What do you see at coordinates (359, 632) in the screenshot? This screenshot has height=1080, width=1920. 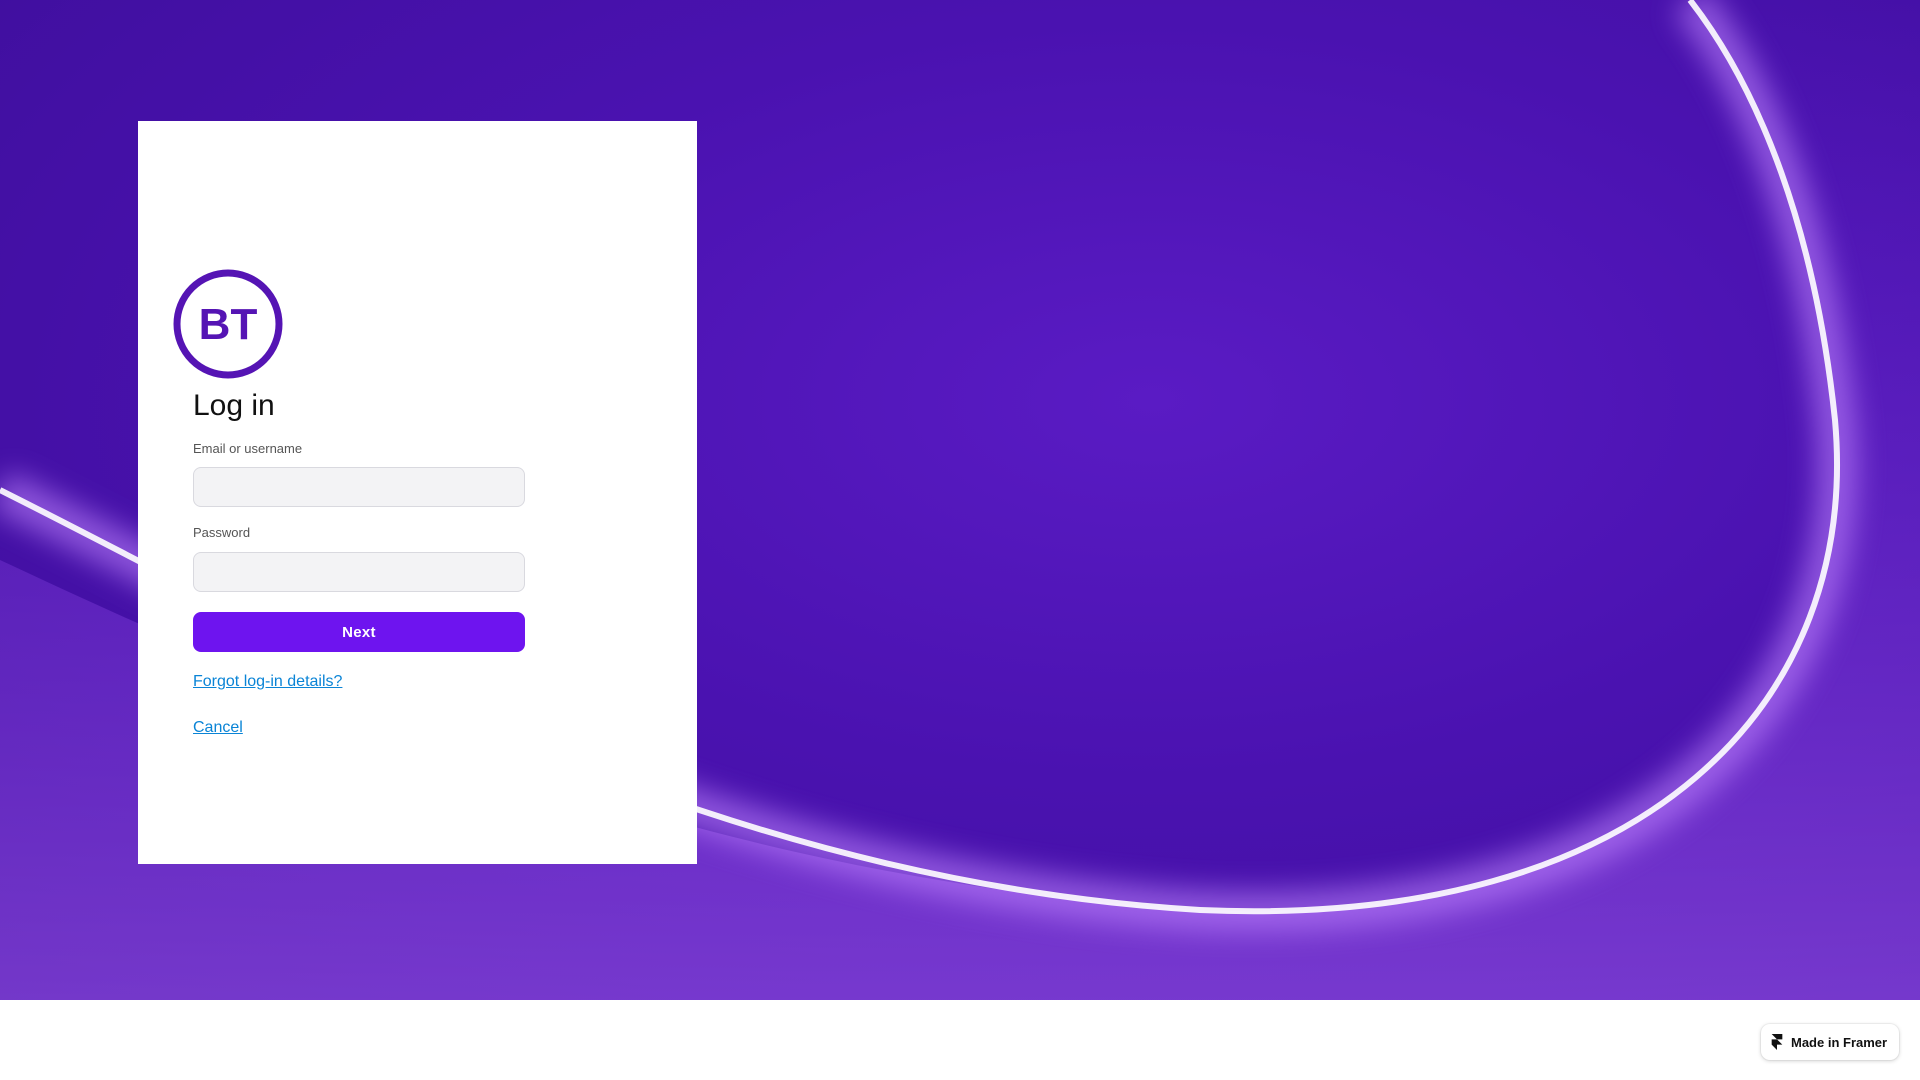 I see `next-button: Next` at bounding box center [359, 632].